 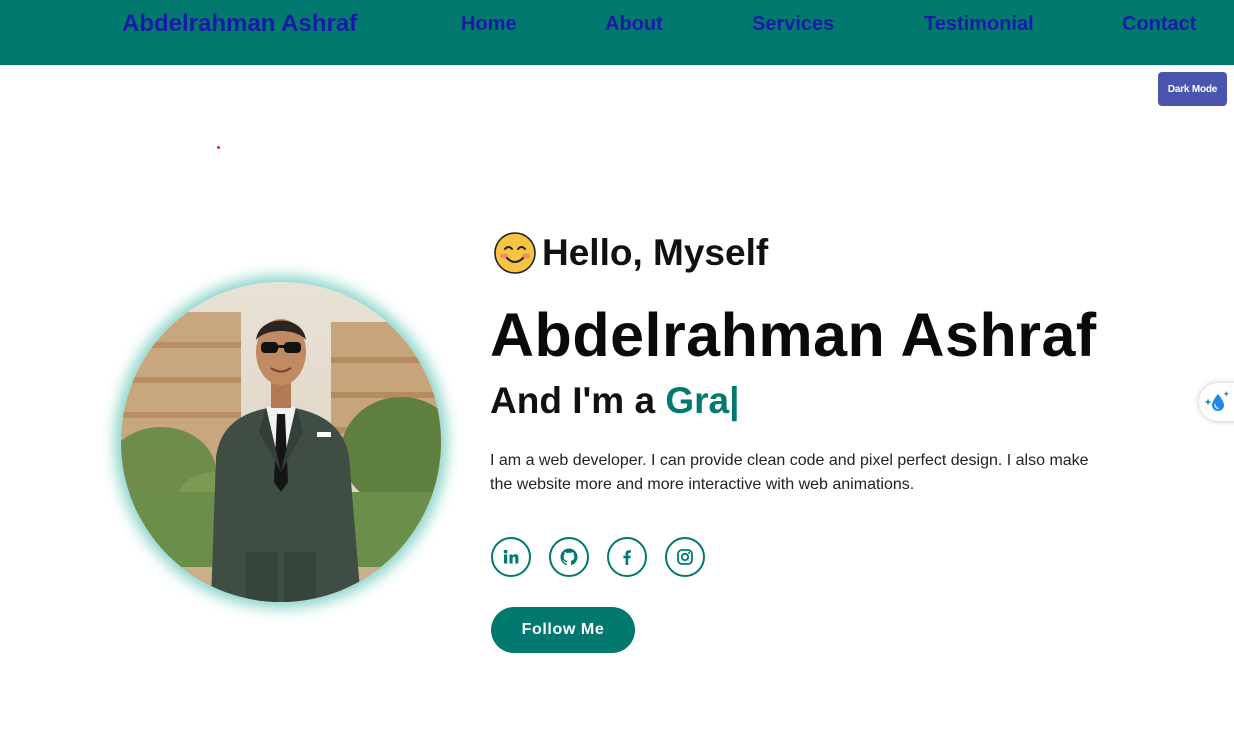 What do you see at coordinates (218, 147) in the screenshot?
I see `cursor-dot` at bounding box center [218, 147].